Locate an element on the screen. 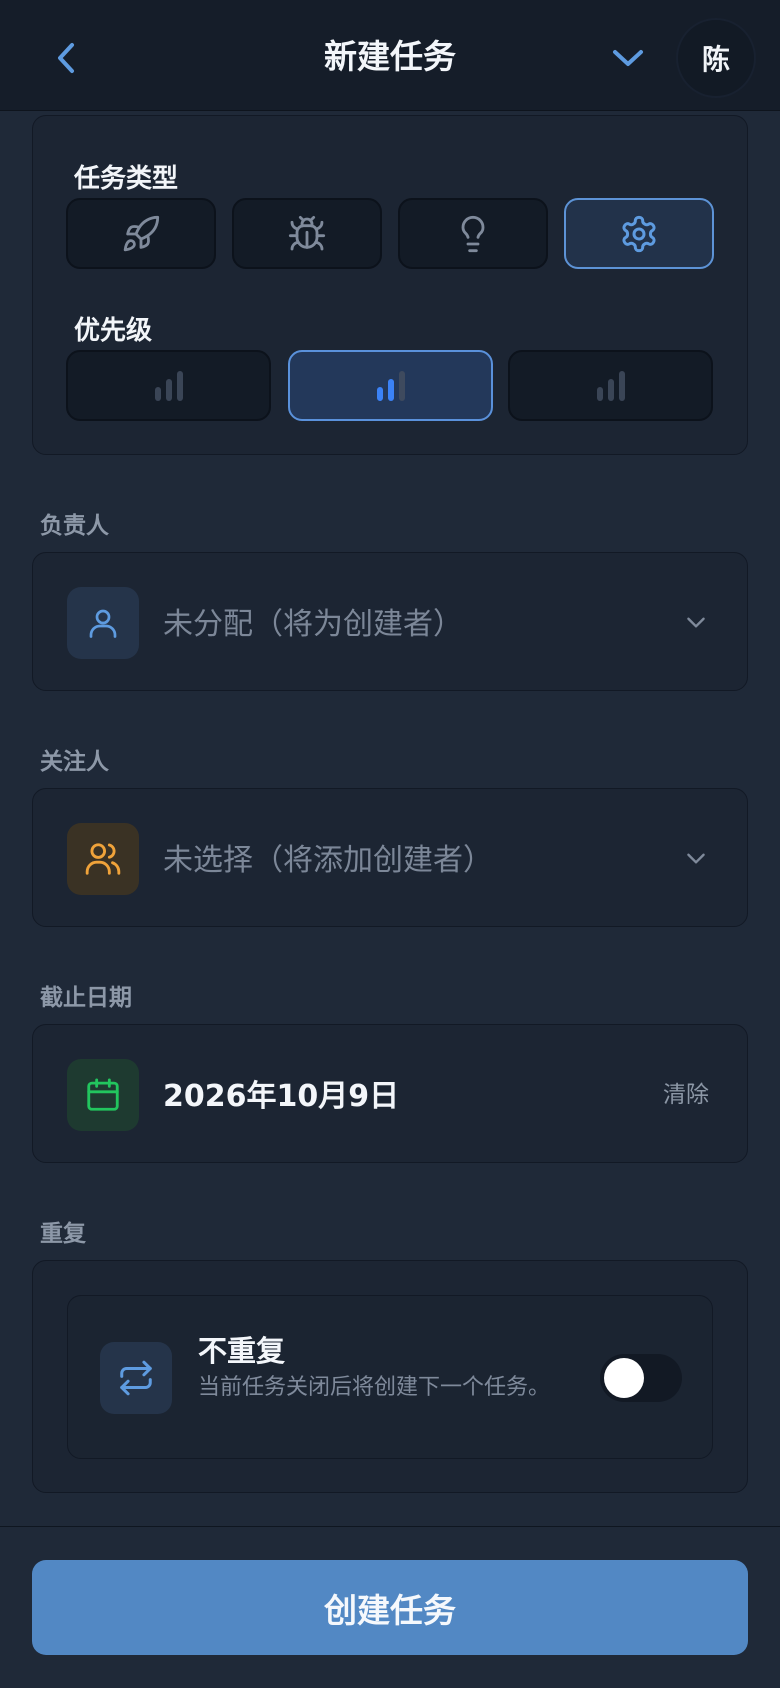 The width and height of the screenshot is (780, 1688). collapse-button is located at coordinates (628, 58).